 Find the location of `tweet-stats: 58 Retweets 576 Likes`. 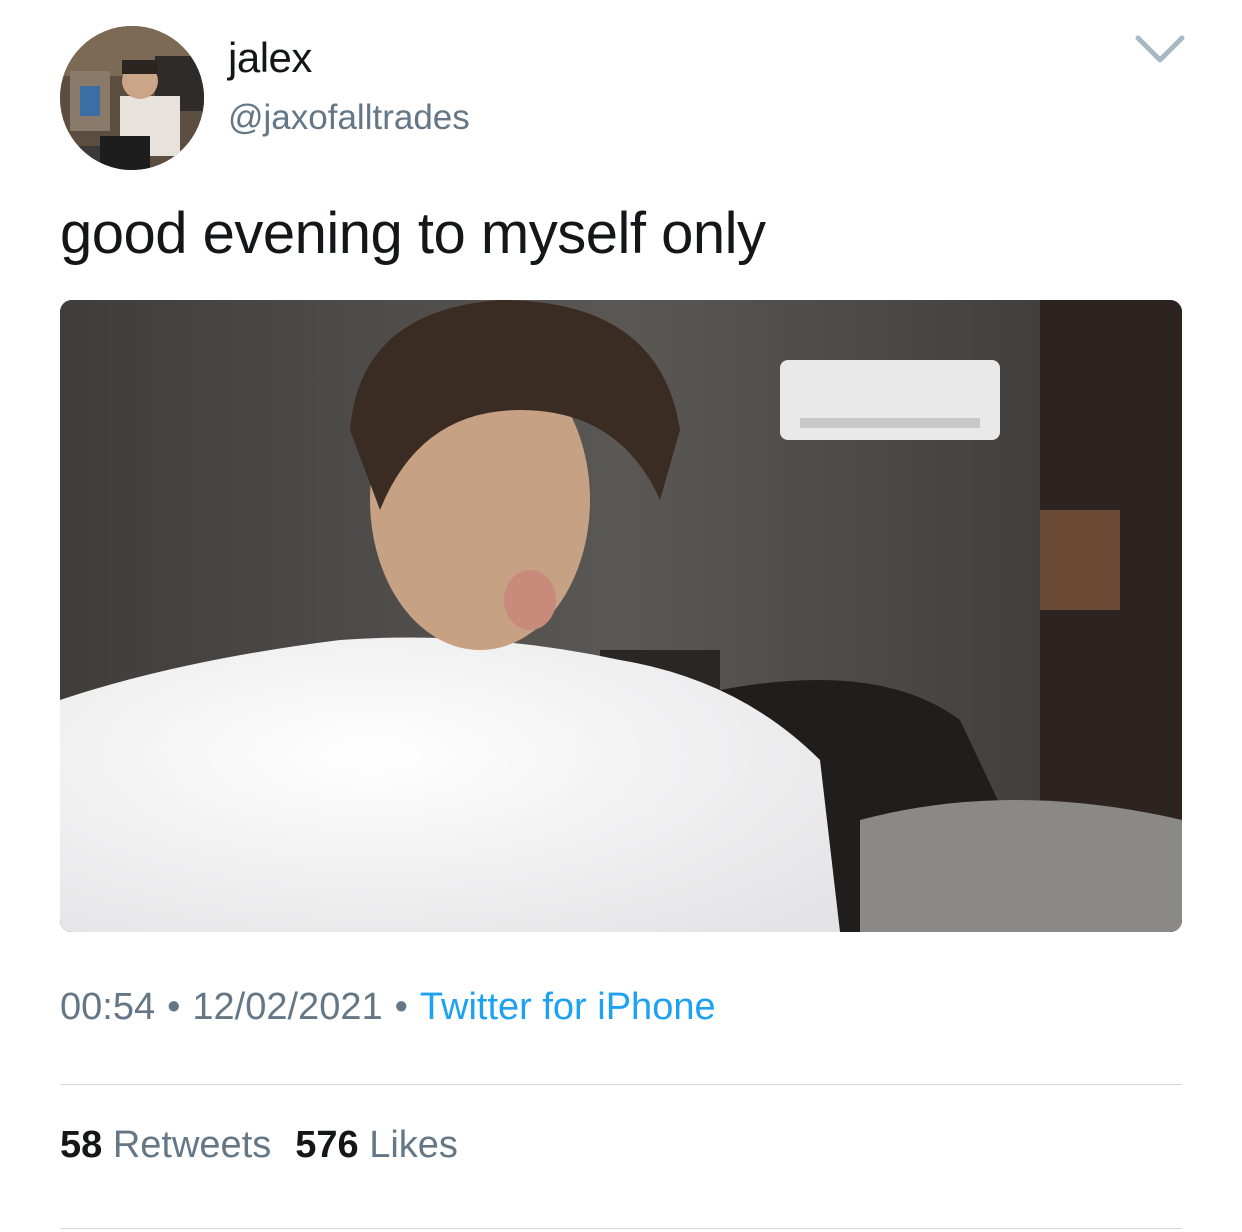

tweet-stats: 58 Retweets 576 Likes is located at coordinates (259, 1145).